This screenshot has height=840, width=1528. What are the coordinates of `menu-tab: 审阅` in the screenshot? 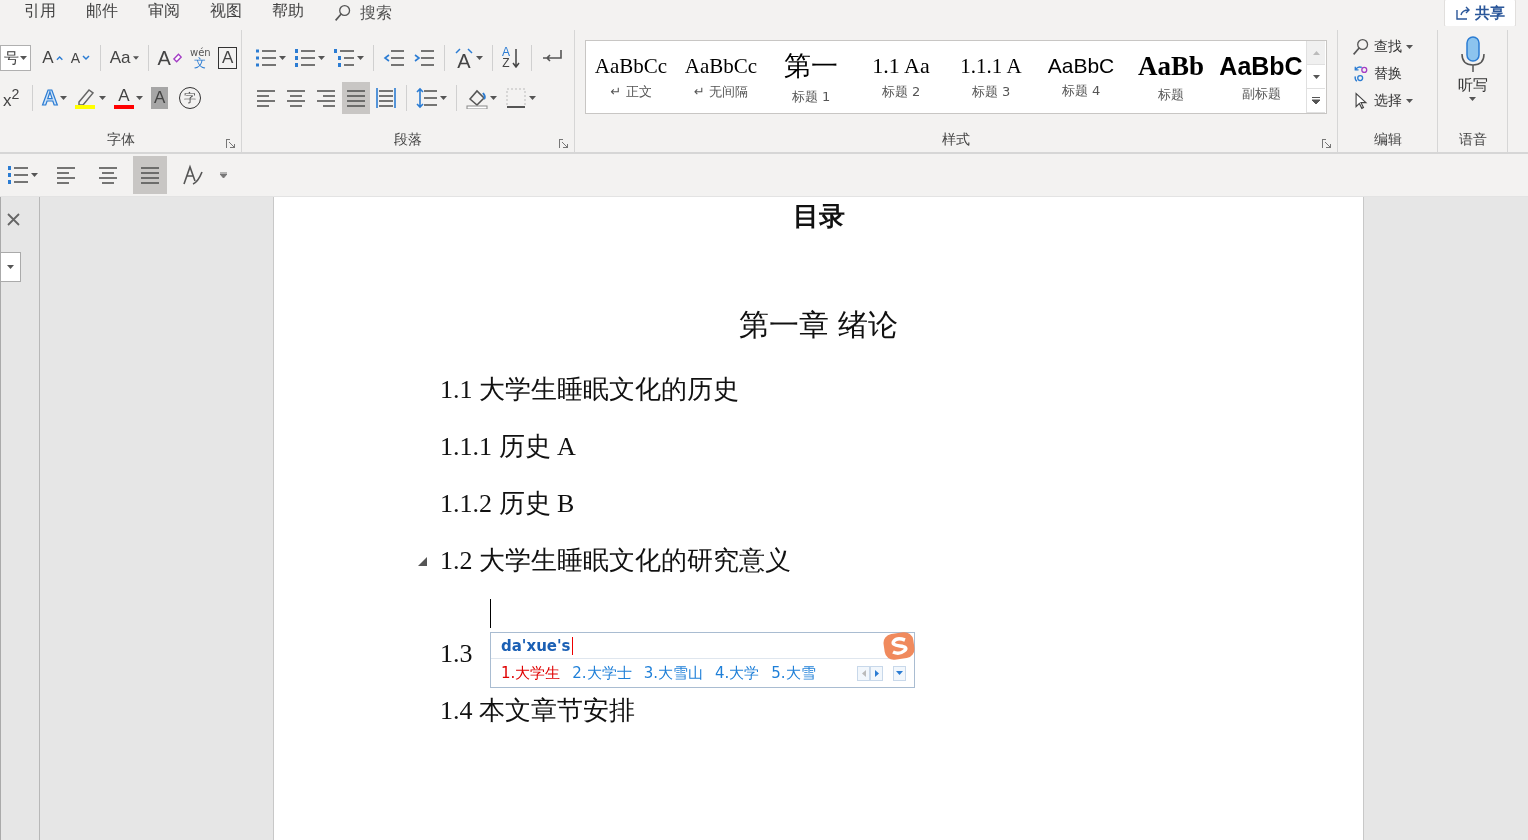 It's located at (171, 13).